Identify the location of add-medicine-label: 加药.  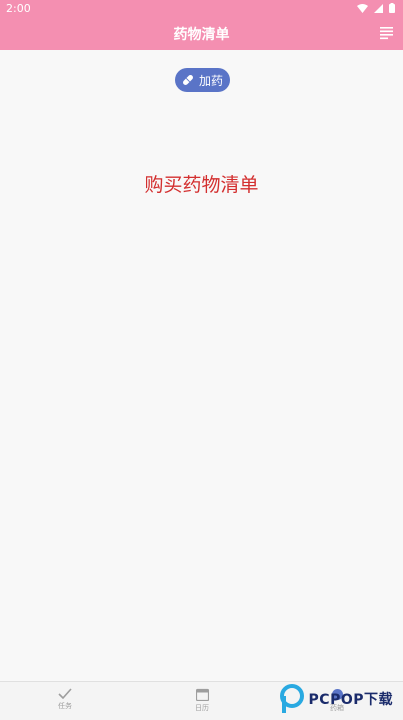
(210, 80).